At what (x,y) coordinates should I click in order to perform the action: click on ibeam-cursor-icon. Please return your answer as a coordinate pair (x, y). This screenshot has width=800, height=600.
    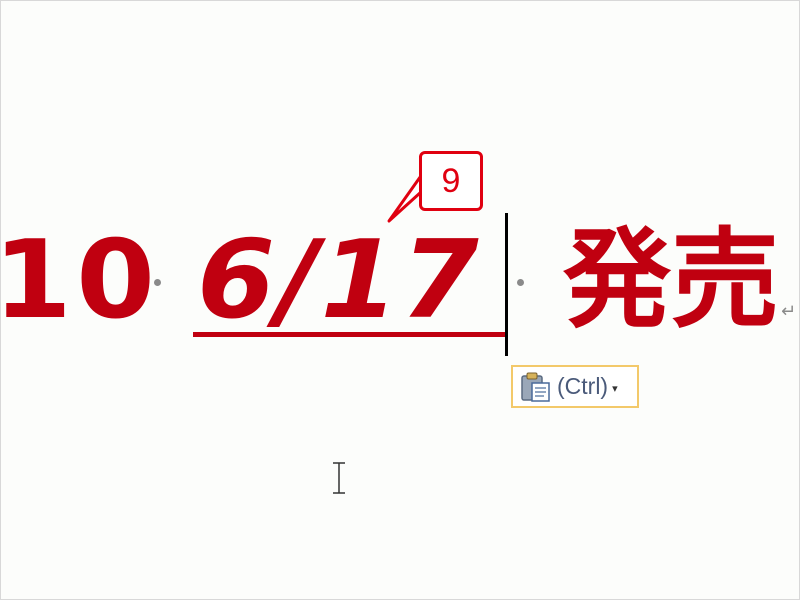
    Looking at the image, I should click on (339, 478).